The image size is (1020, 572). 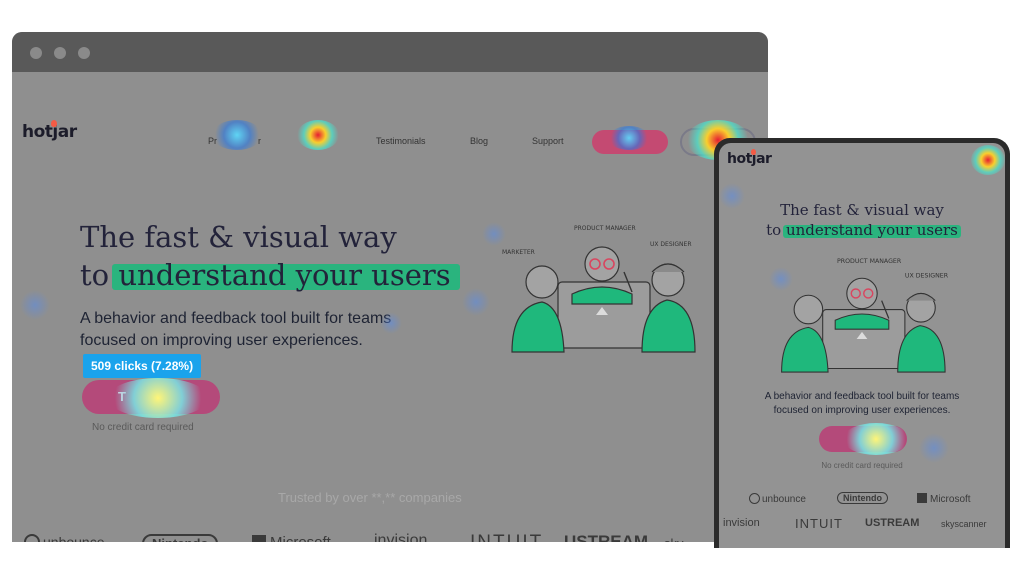 What do you see at coordinates (892, 523) in the screenshot?
I see `mobile-brand-ustream: USTREAM` at bounding box center [892, 523].